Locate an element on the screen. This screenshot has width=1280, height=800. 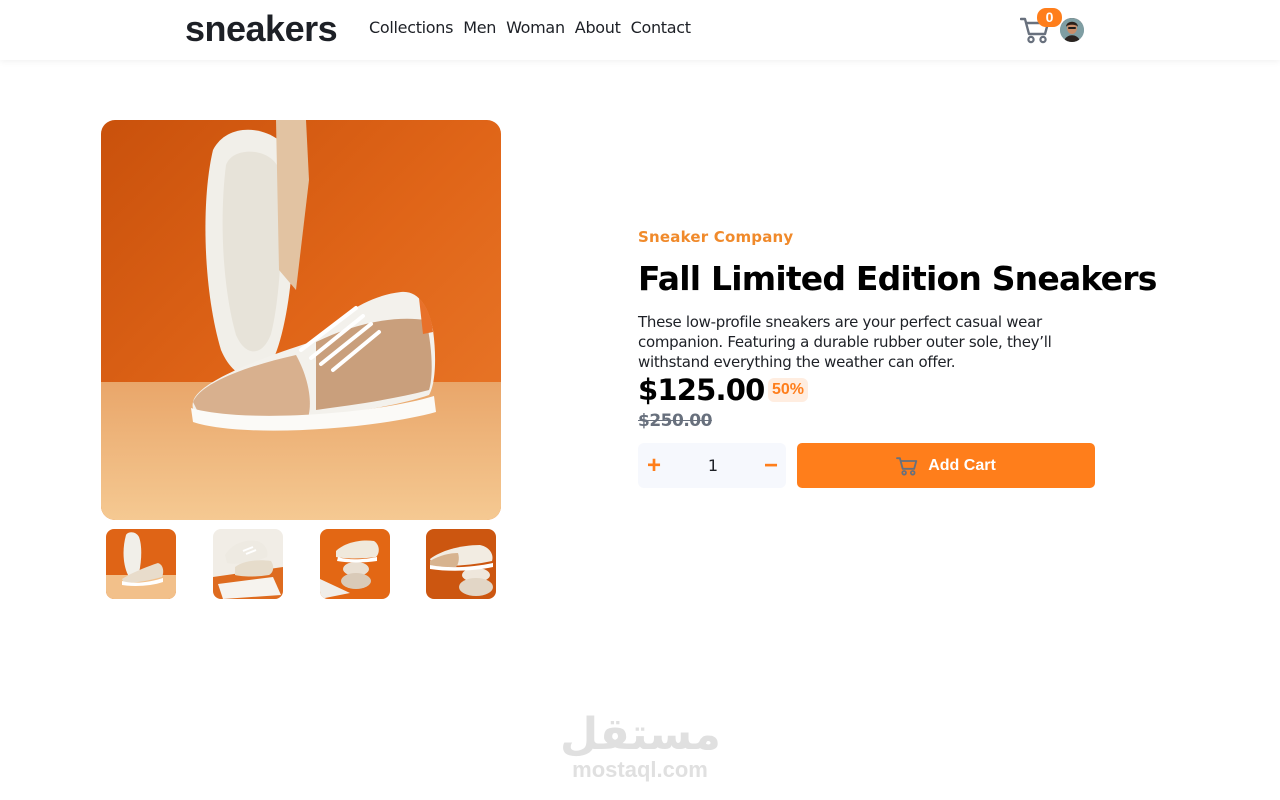
quantity-value: 1 is located at coordinates (713, 465).